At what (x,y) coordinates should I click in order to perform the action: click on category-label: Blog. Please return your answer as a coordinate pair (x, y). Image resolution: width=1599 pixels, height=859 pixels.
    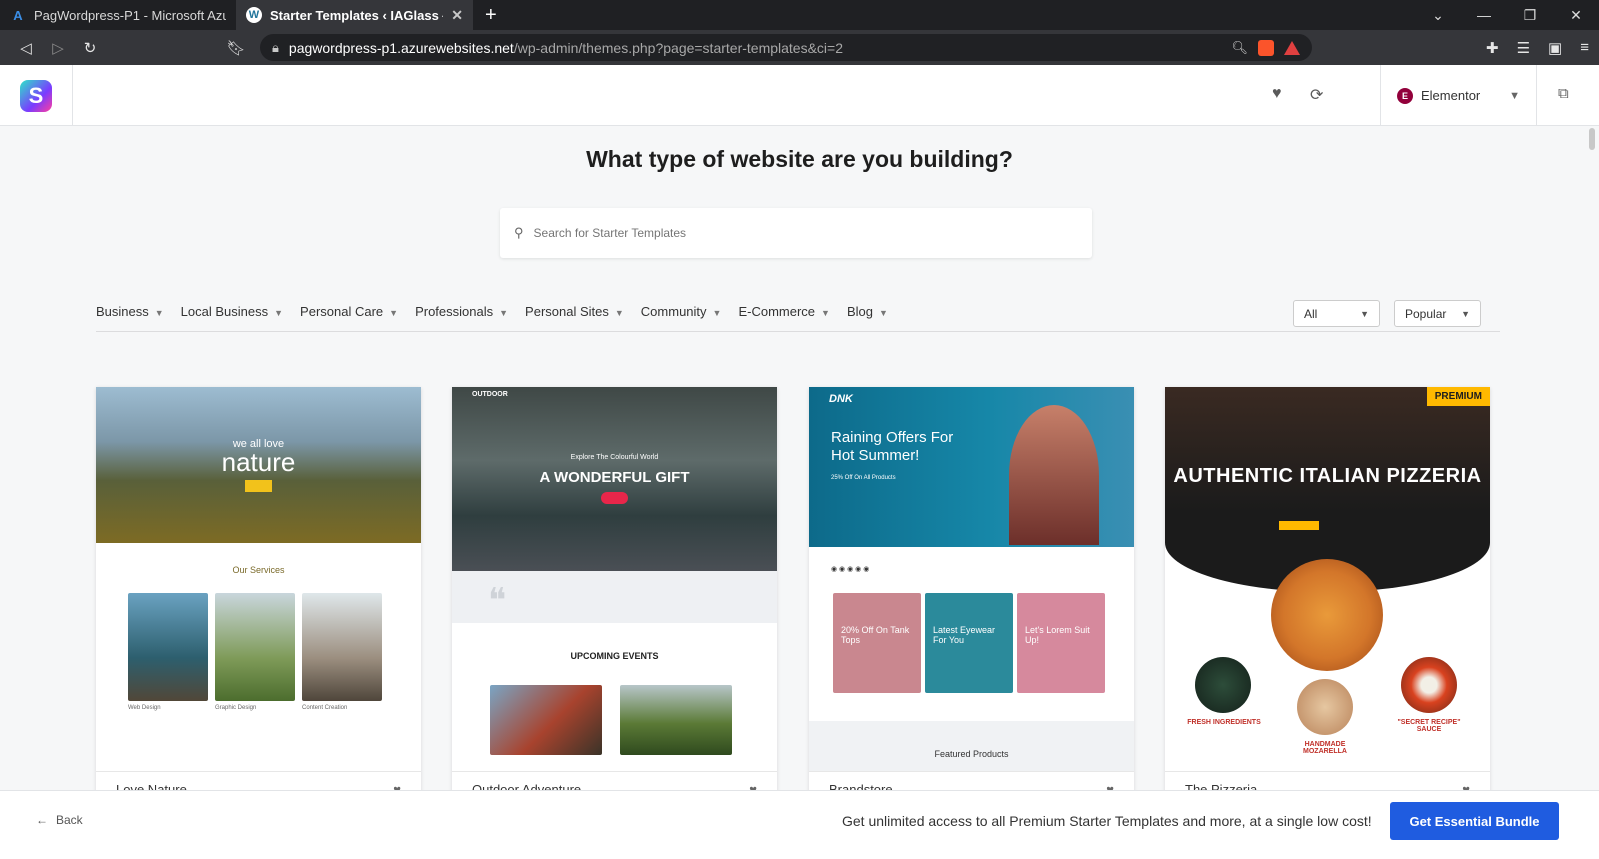
    Looking at the image, I should click on (859, 311).